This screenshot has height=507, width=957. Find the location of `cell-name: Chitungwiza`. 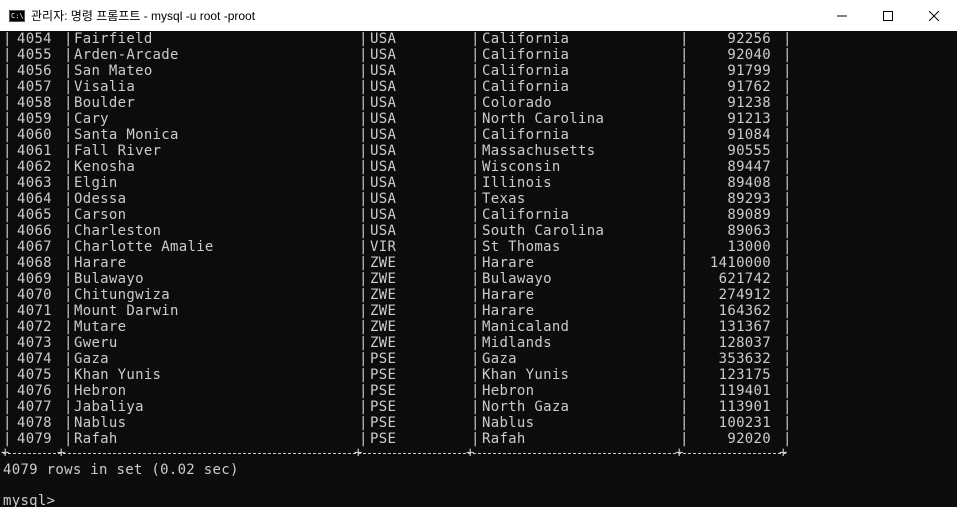

cell-name: Chitungwiza is located at coordinates (122, 295).